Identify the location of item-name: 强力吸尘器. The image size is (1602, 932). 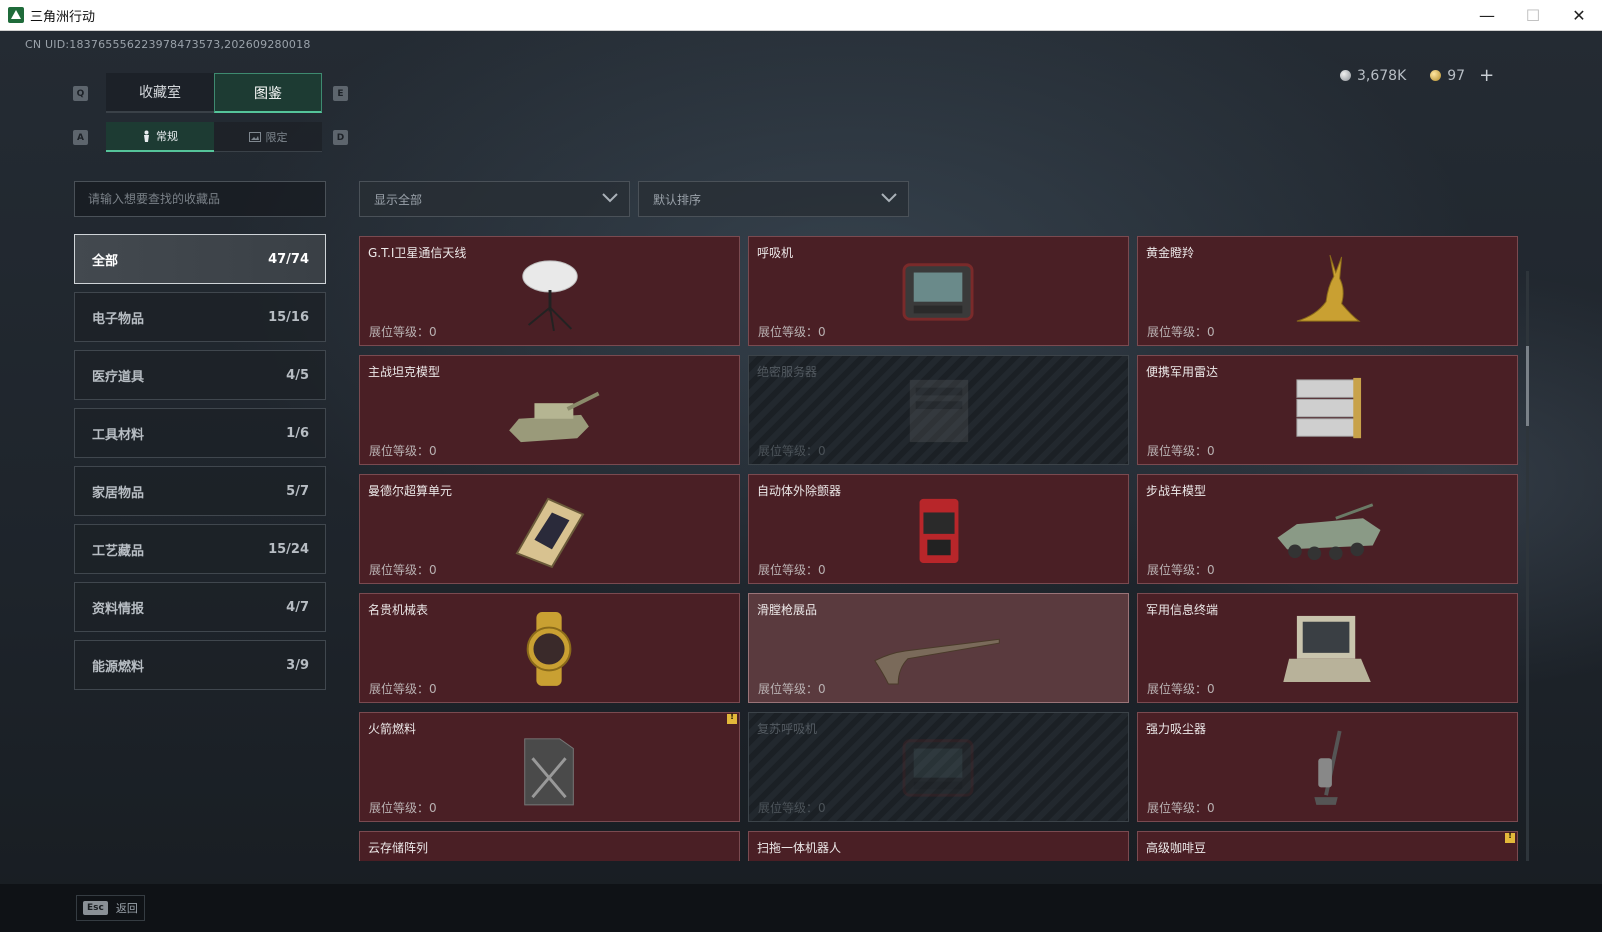
(1176, 729).